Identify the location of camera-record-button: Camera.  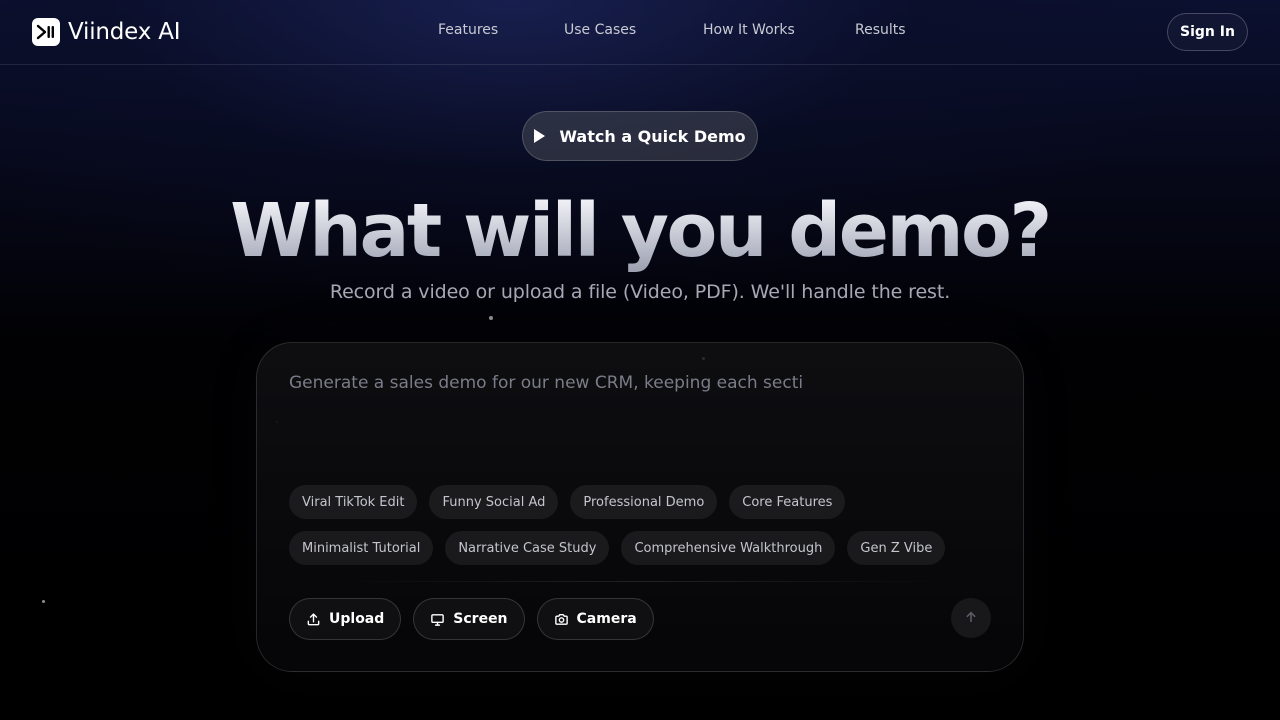
(595, 619).